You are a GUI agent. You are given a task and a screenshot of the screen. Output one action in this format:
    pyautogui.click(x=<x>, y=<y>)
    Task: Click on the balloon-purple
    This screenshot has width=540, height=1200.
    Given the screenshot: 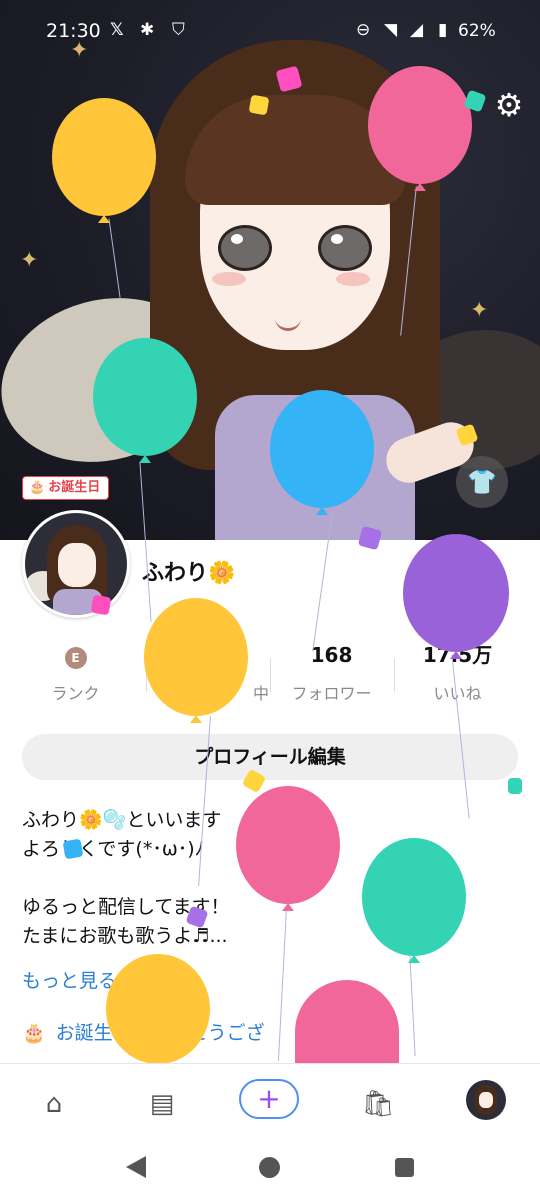 What is the action you would take?
    pyautogui.click(x=456, y=596)
    